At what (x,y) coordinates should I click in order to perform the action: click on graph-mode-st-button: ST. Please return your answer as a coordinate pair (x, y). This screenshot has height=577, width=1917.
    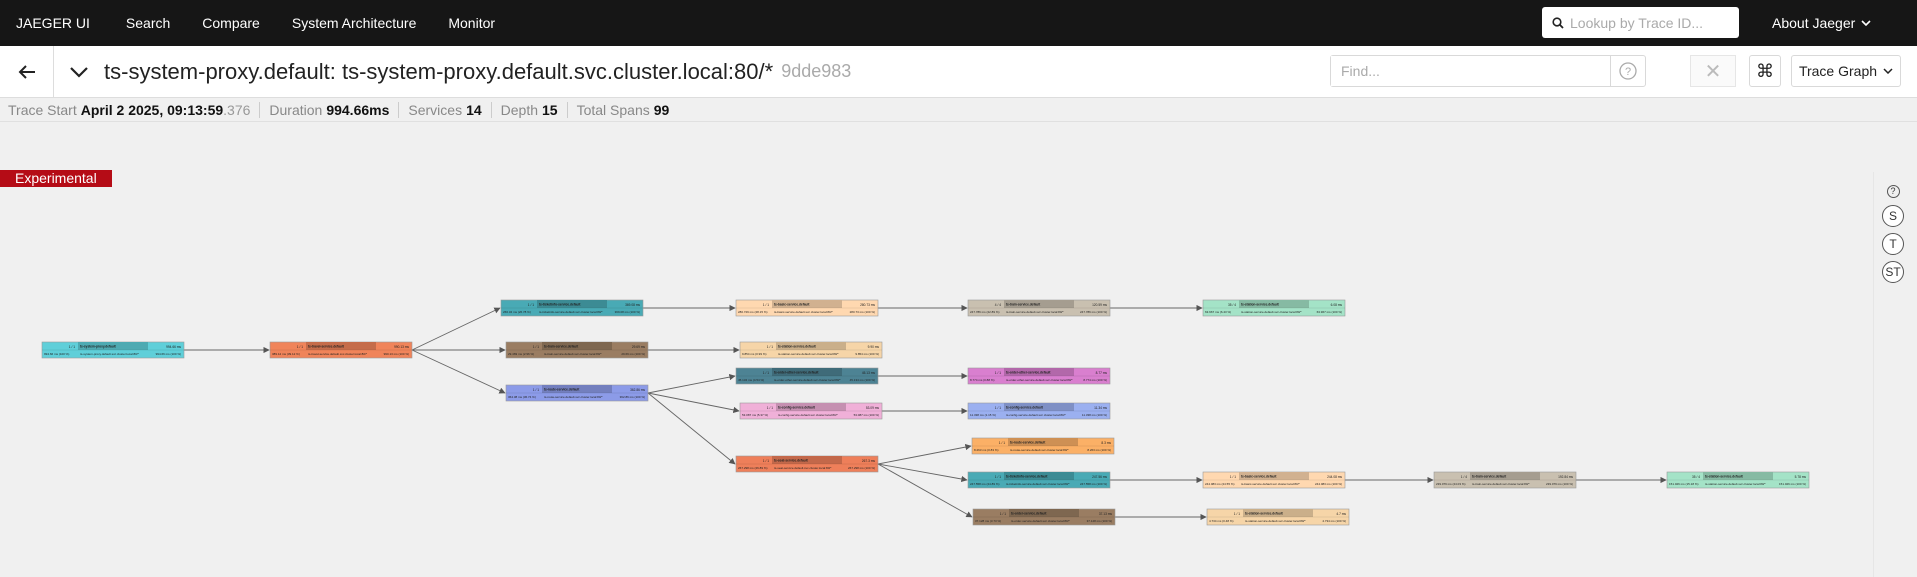
    Looking at the image, I should click on (1893, 272).